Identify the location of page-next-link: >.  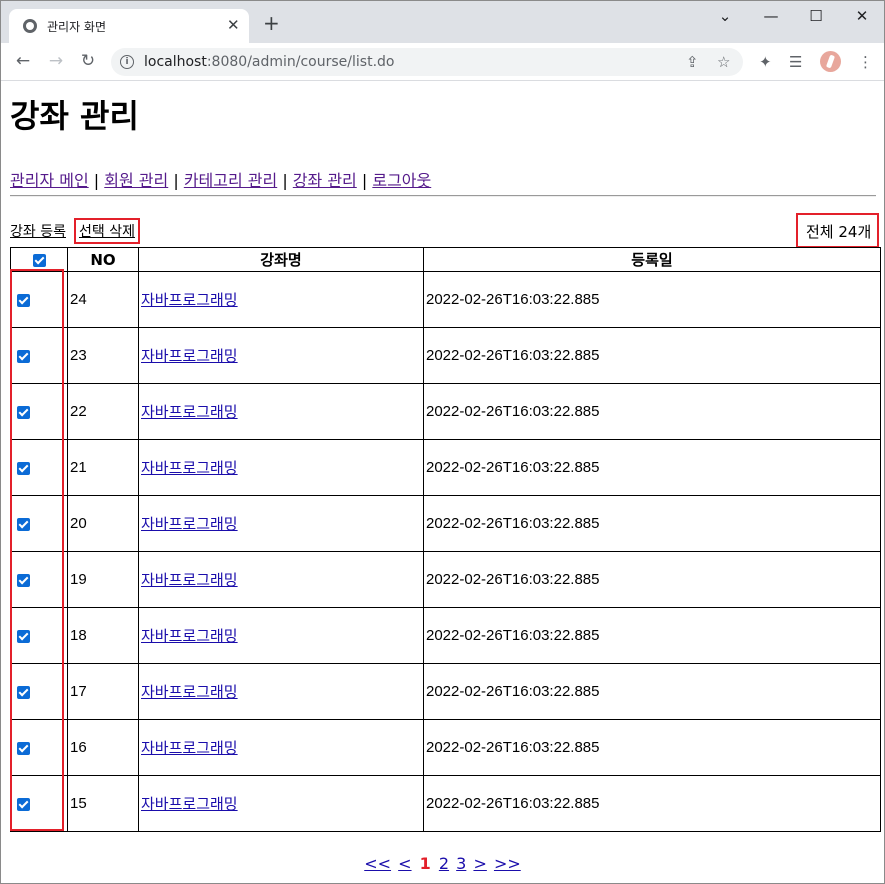
(479, 863).